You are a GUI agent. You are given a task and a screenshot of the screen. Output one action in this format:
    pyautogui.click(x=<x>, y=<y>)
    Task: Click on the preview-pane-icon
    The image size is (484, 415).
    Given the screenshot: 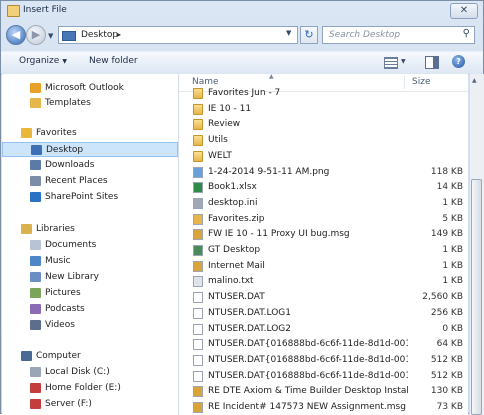 What is the action you would take?
    pyautogui.click(x=432, y=62)
    